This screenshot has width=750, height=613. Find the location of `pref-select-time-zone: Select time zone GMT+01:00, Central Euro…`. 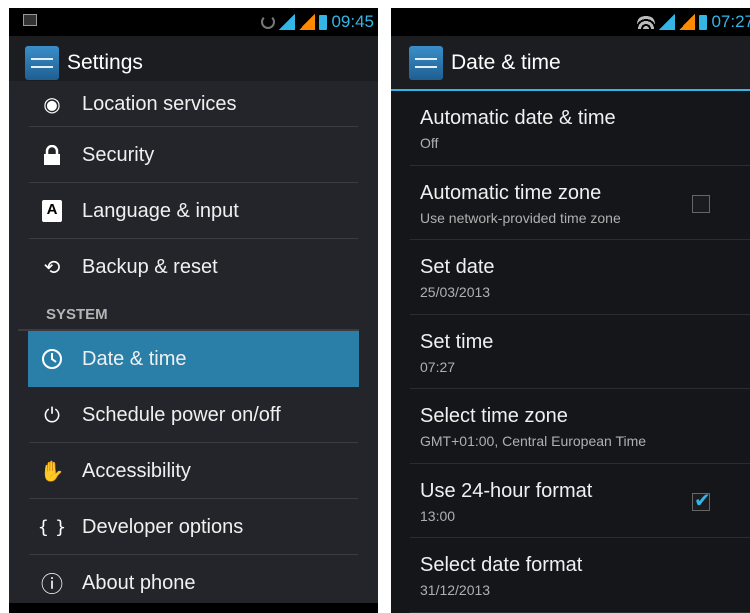

pref-select-time-zone: Select time zone GMT+01:00, Central Euro… is located at coordinates (570, 426).